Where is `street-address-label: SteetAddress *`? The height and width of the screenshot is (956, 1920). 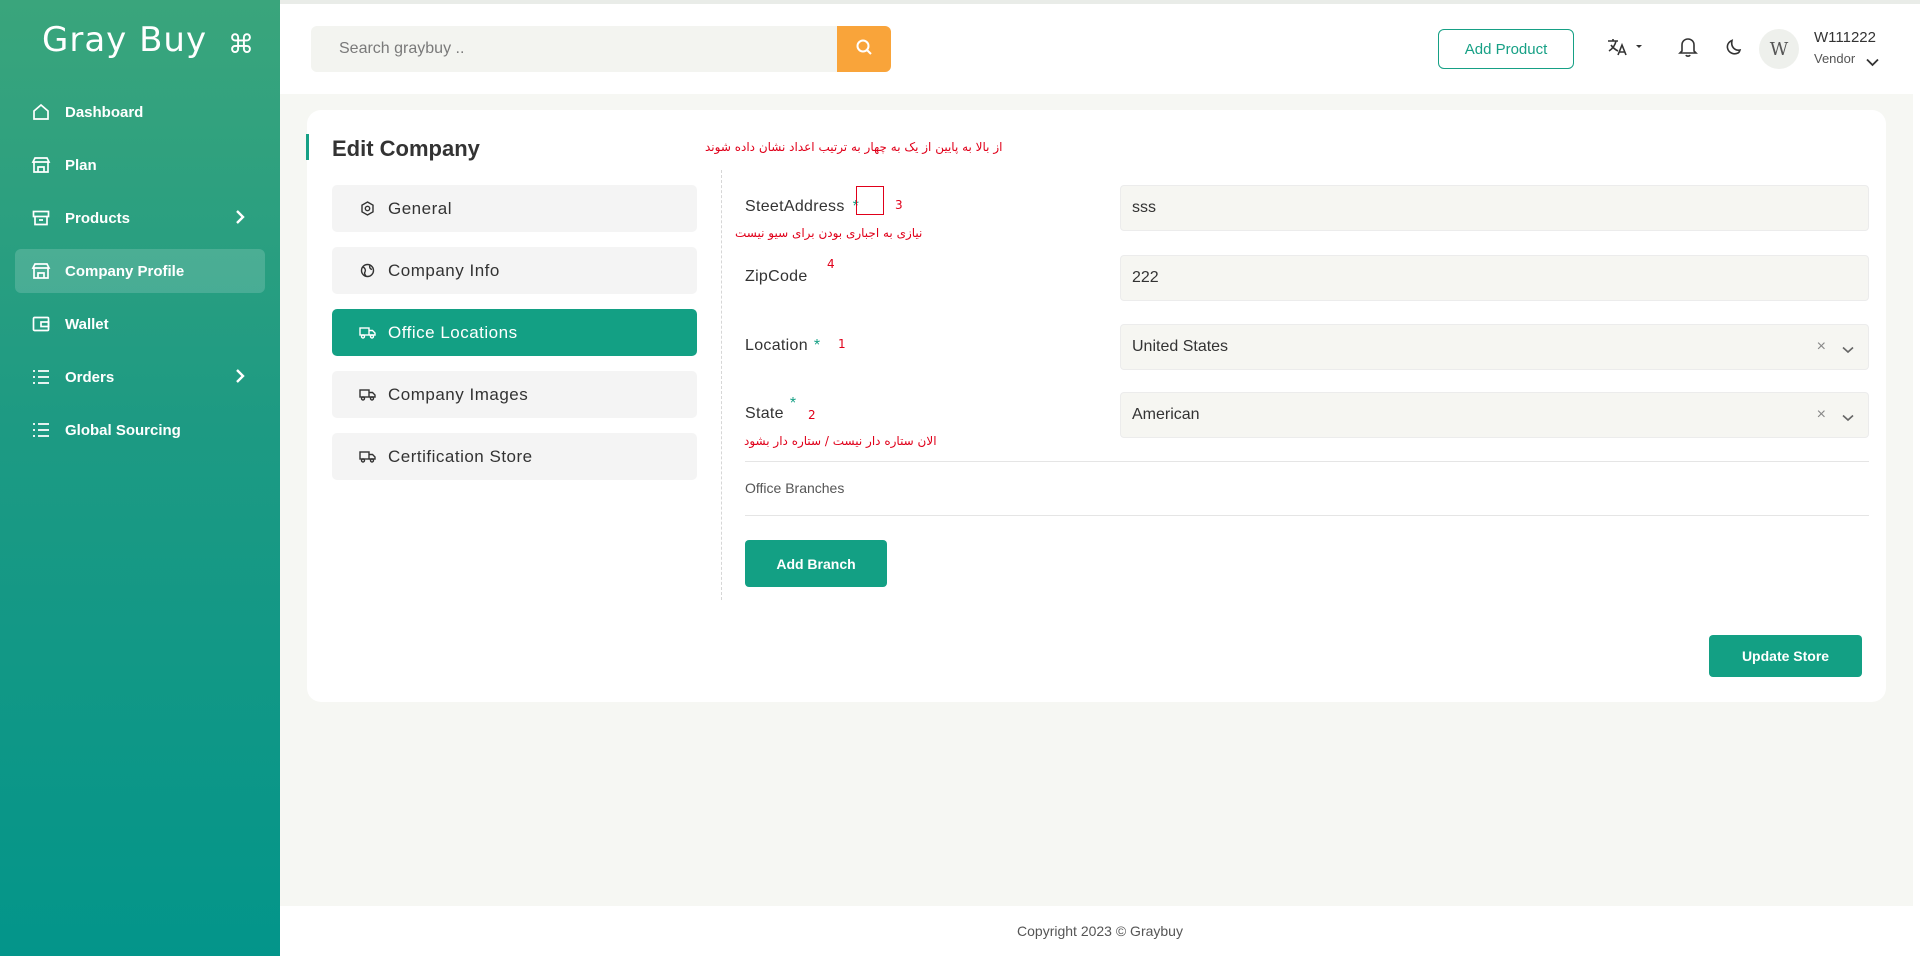 street-address-label: SteetAddress * is located at coordinates (802, 207).